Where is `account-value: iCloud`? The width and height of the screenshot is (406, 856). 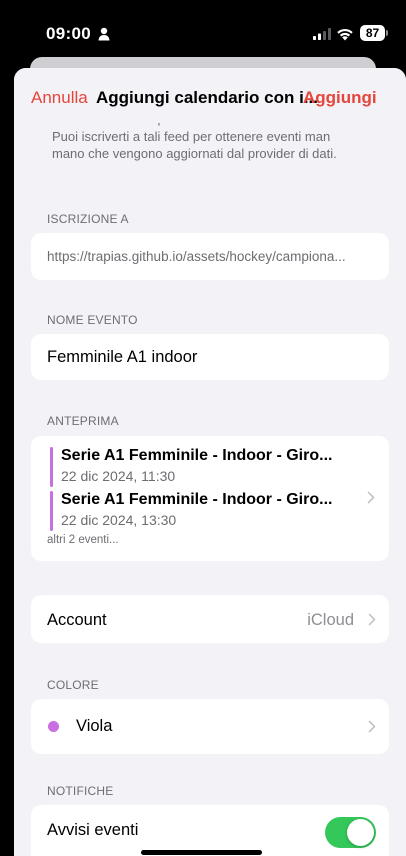 account-value: iCloud is located at coordinates (330, 620).